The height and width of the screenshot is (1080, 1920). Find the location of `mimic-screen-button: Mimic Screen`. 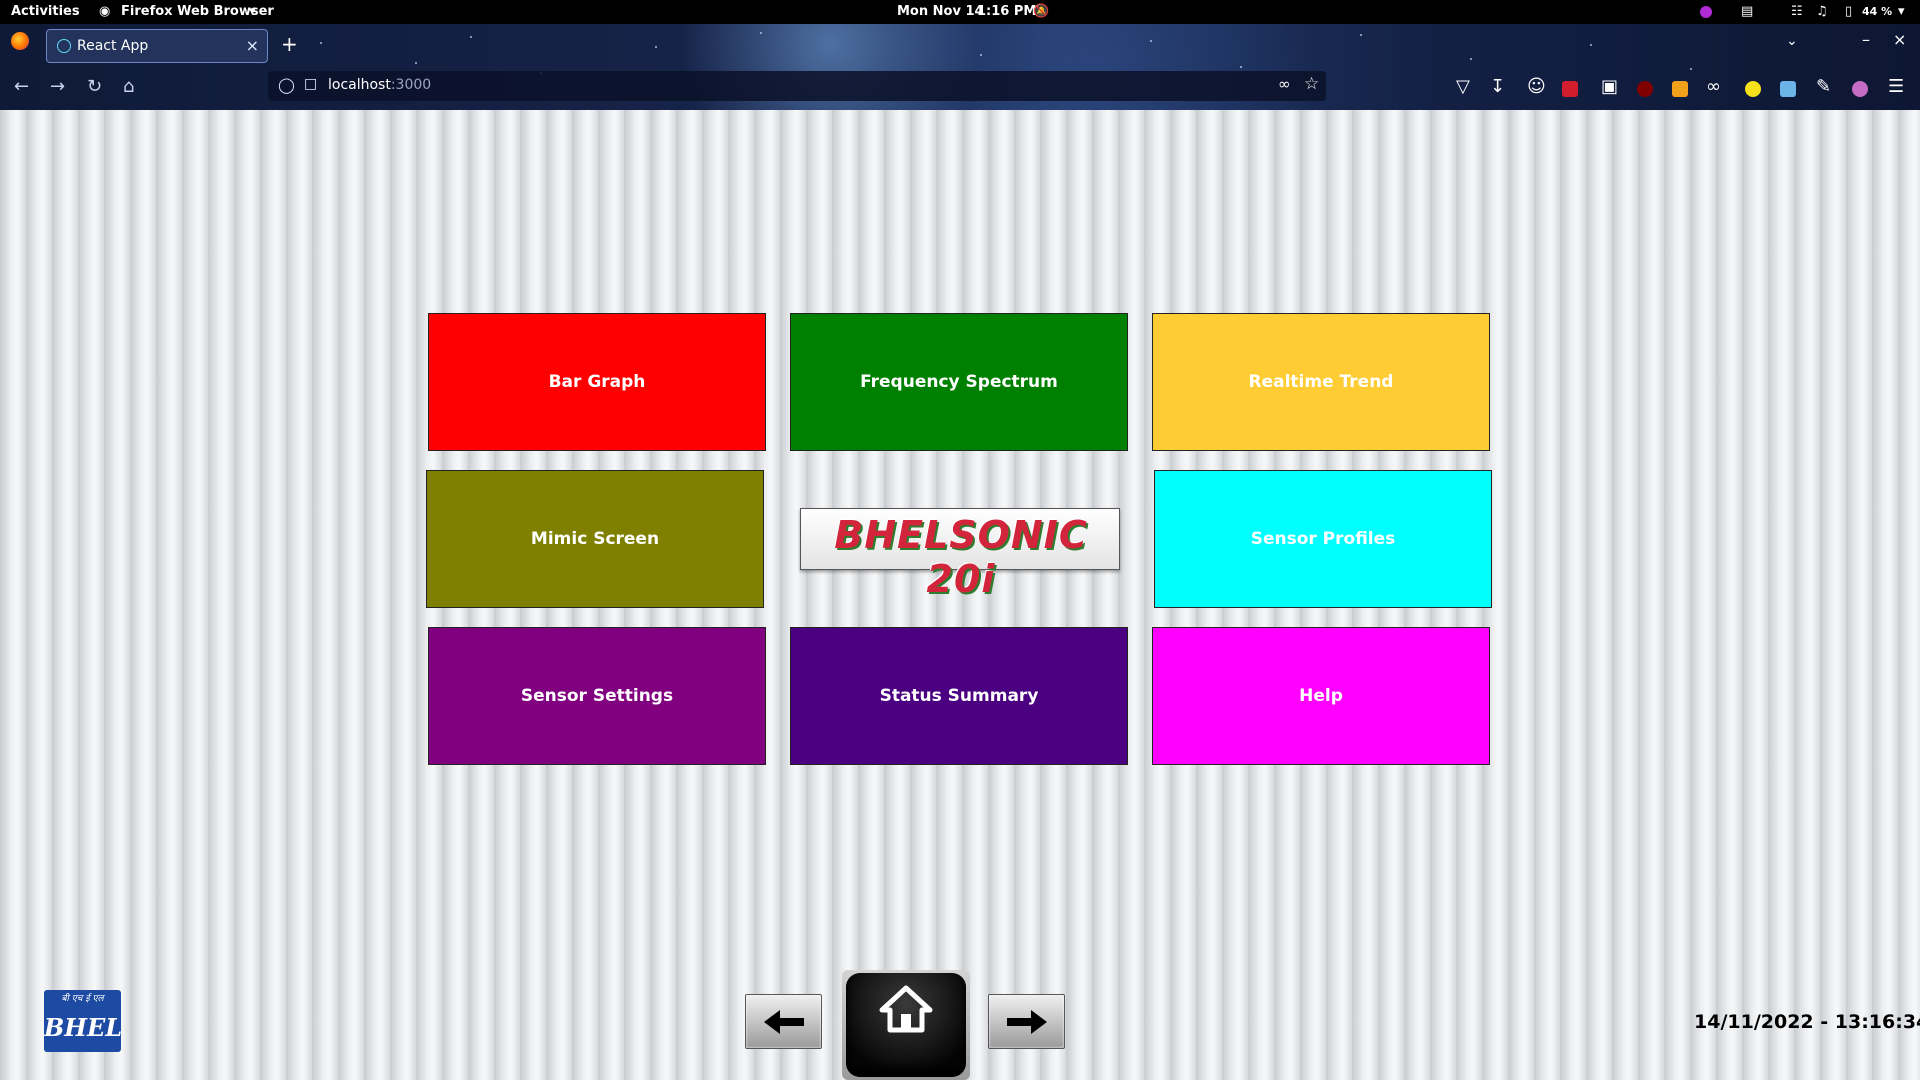

mimic-screen-button: Mimic Screen is located at coordinates (595, 539).